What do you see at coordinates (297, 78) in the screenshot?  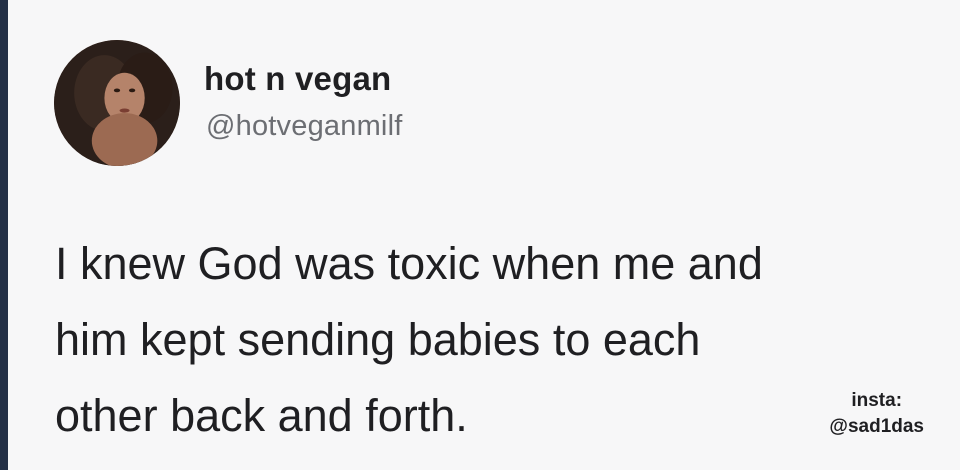 I see `display-name: hot n vegan` at bounding box center [297, 78].